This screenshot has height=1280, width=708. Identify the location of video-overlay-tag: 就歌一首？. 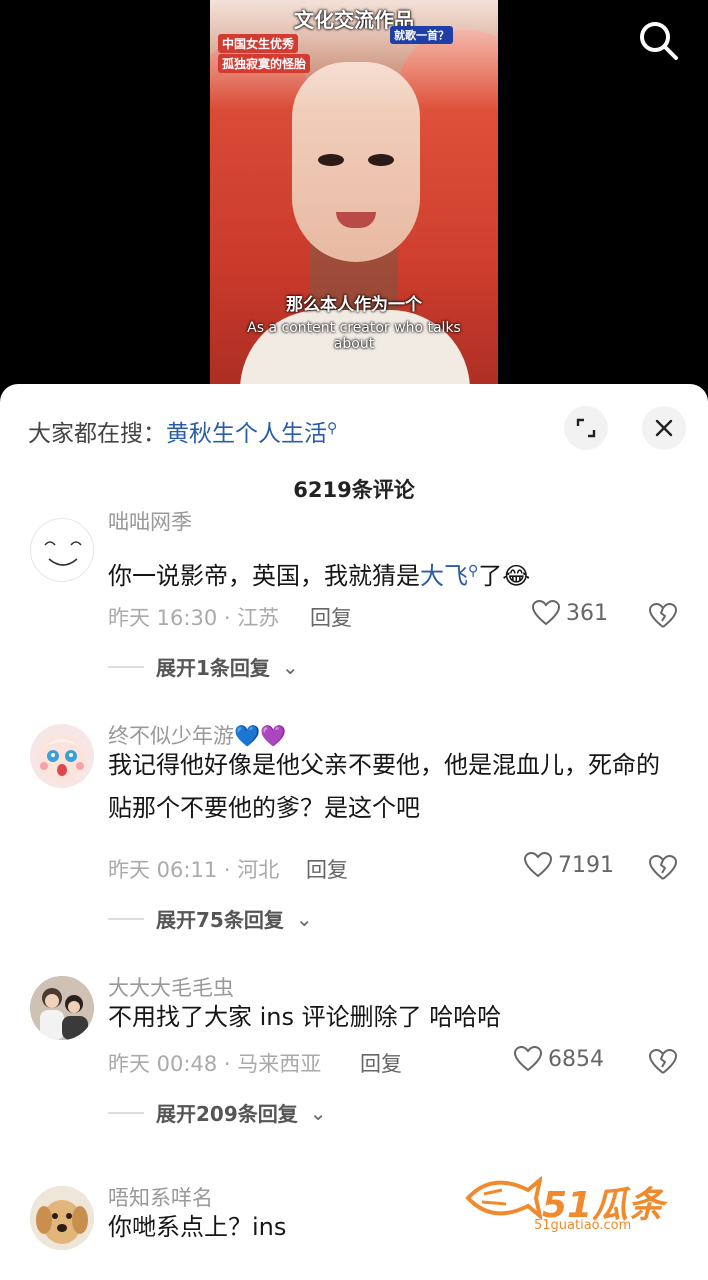
(421, 35).